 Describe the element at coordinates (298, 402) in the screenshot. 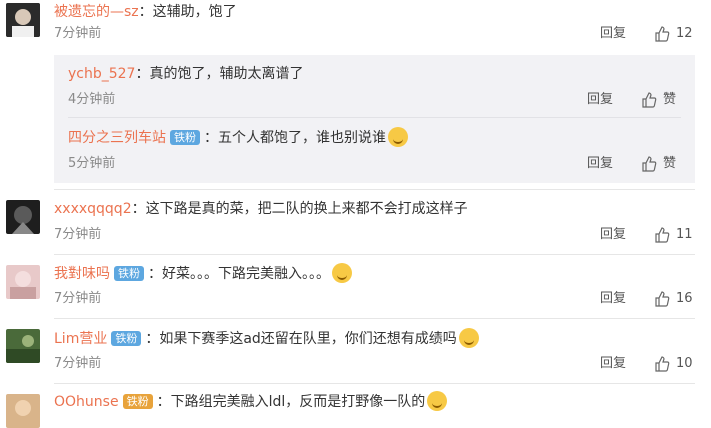

I see `comment-text: 下路组完美融入ldl，反而是打野像一队的` at that location.